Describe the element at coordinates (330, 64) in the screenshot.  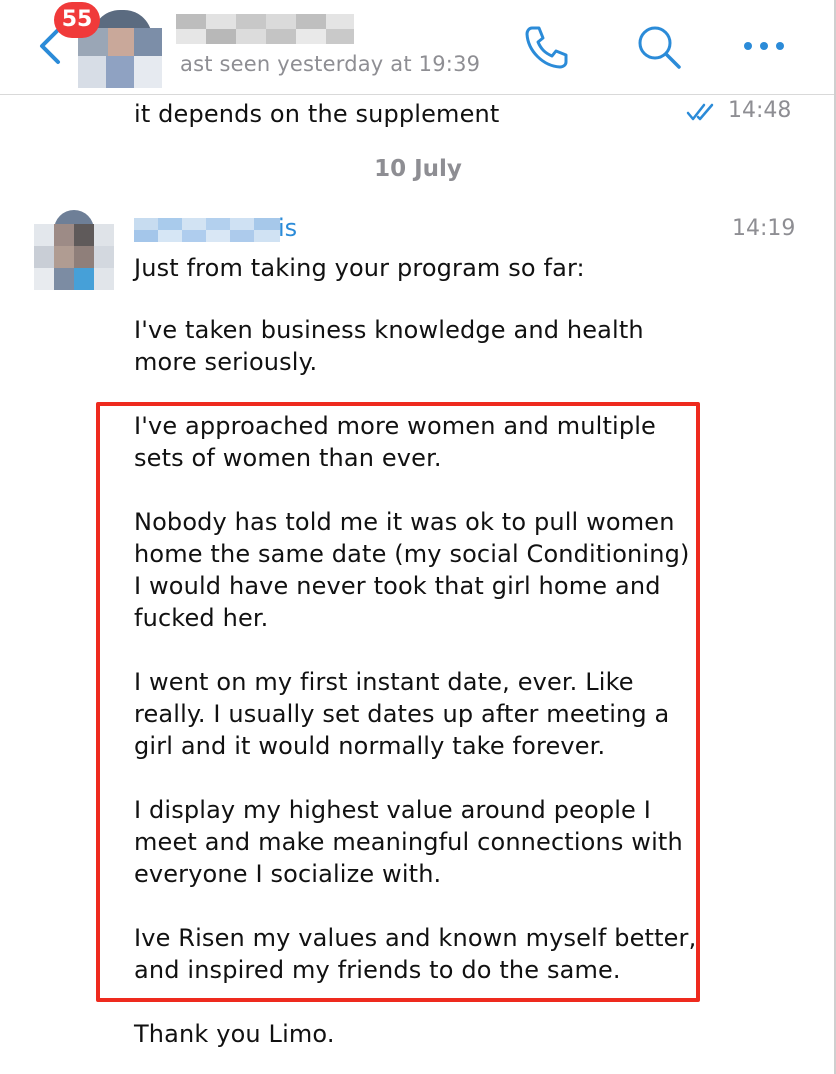
I see `last-seen-status: ast seen yesterday at 19:39` at that location.